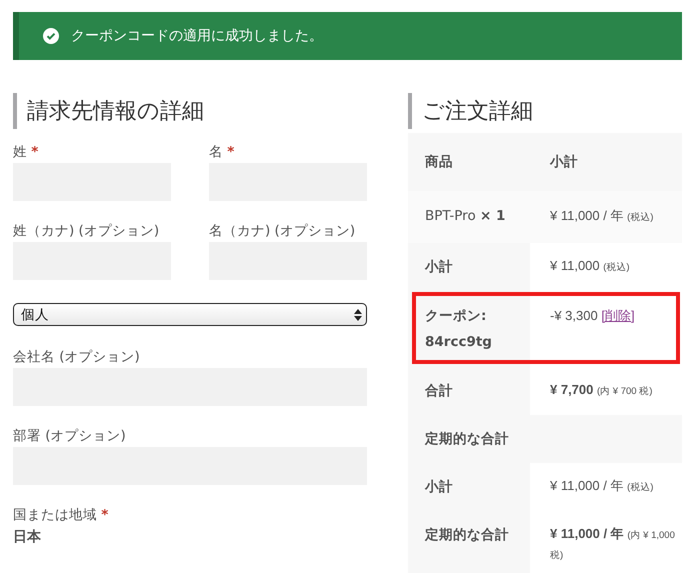 The image size is (696, 573). Describe the element at coordinates (467, 439) in the screenshot. I see `section-header: 定期的な合計` at that location.